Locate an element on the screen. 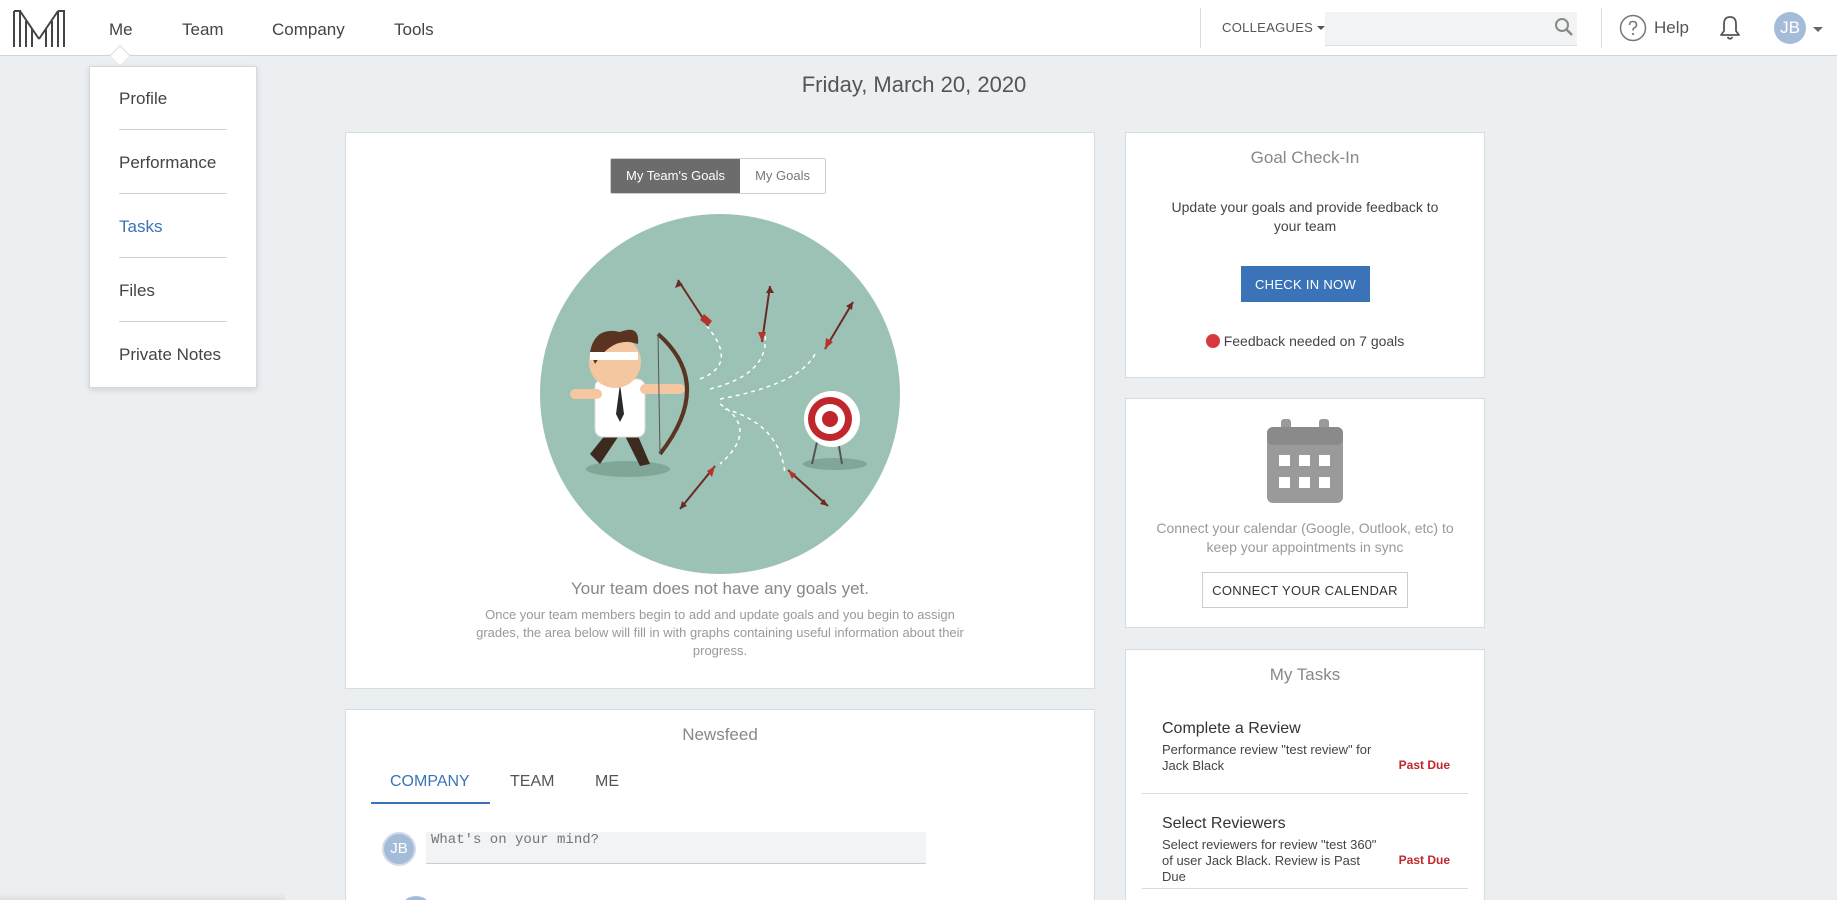 The image size is (1837, 900). tab-me: ME is located at coordinates (607, 782).